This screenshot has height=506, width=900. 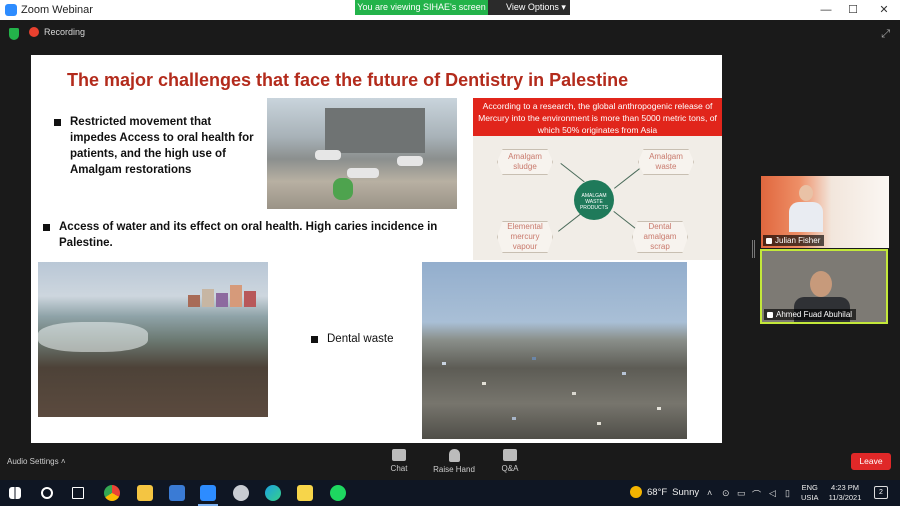 I want to click on tray-chevron-icon: ˄, so click(x=709, y=493).